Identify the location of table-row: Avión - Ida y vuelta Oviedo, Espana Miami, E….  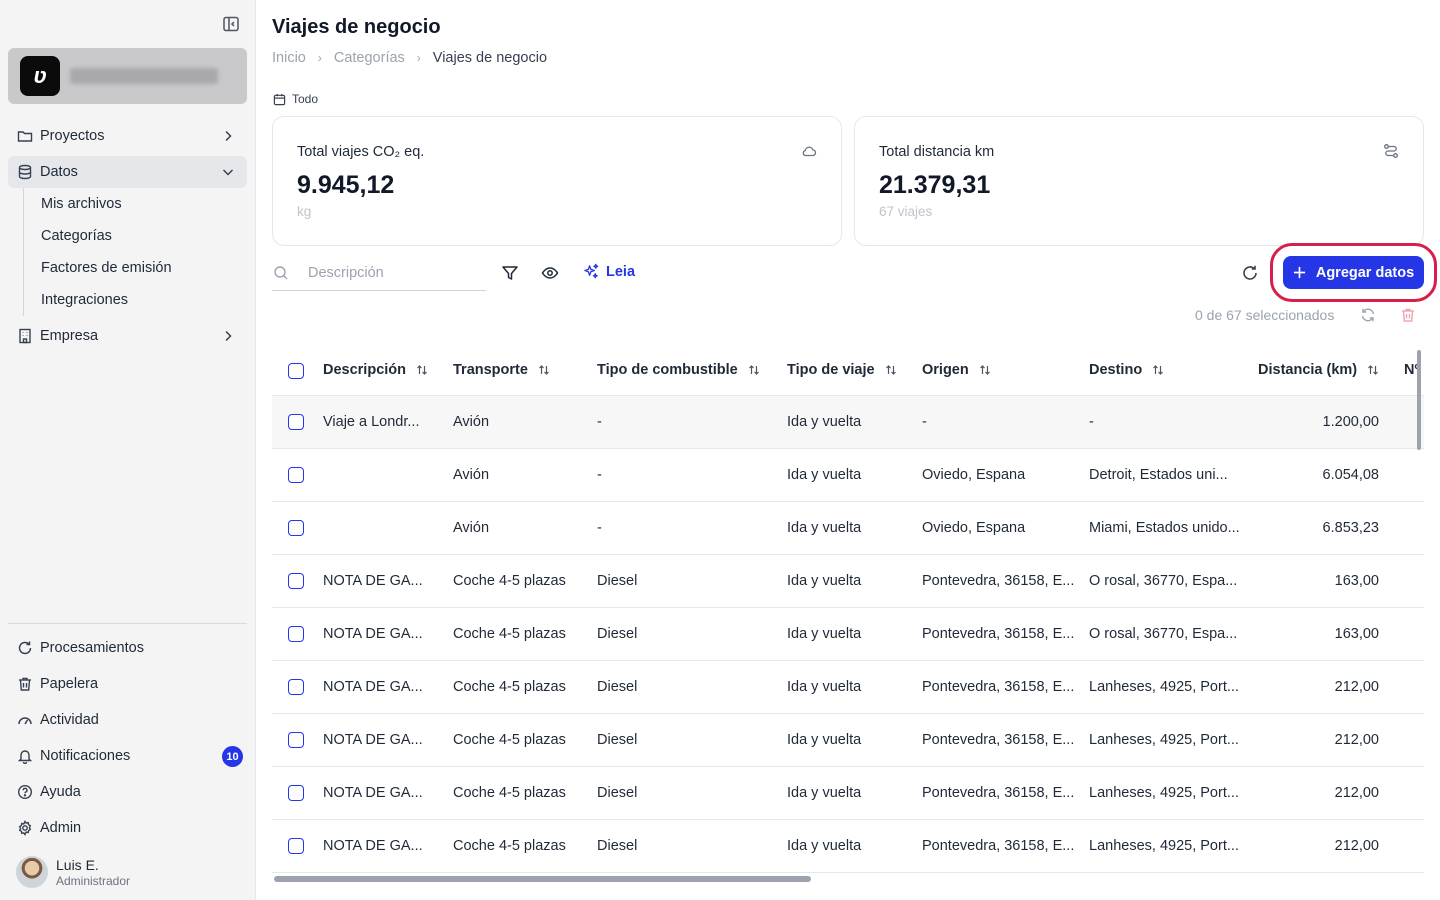
(848, 528).